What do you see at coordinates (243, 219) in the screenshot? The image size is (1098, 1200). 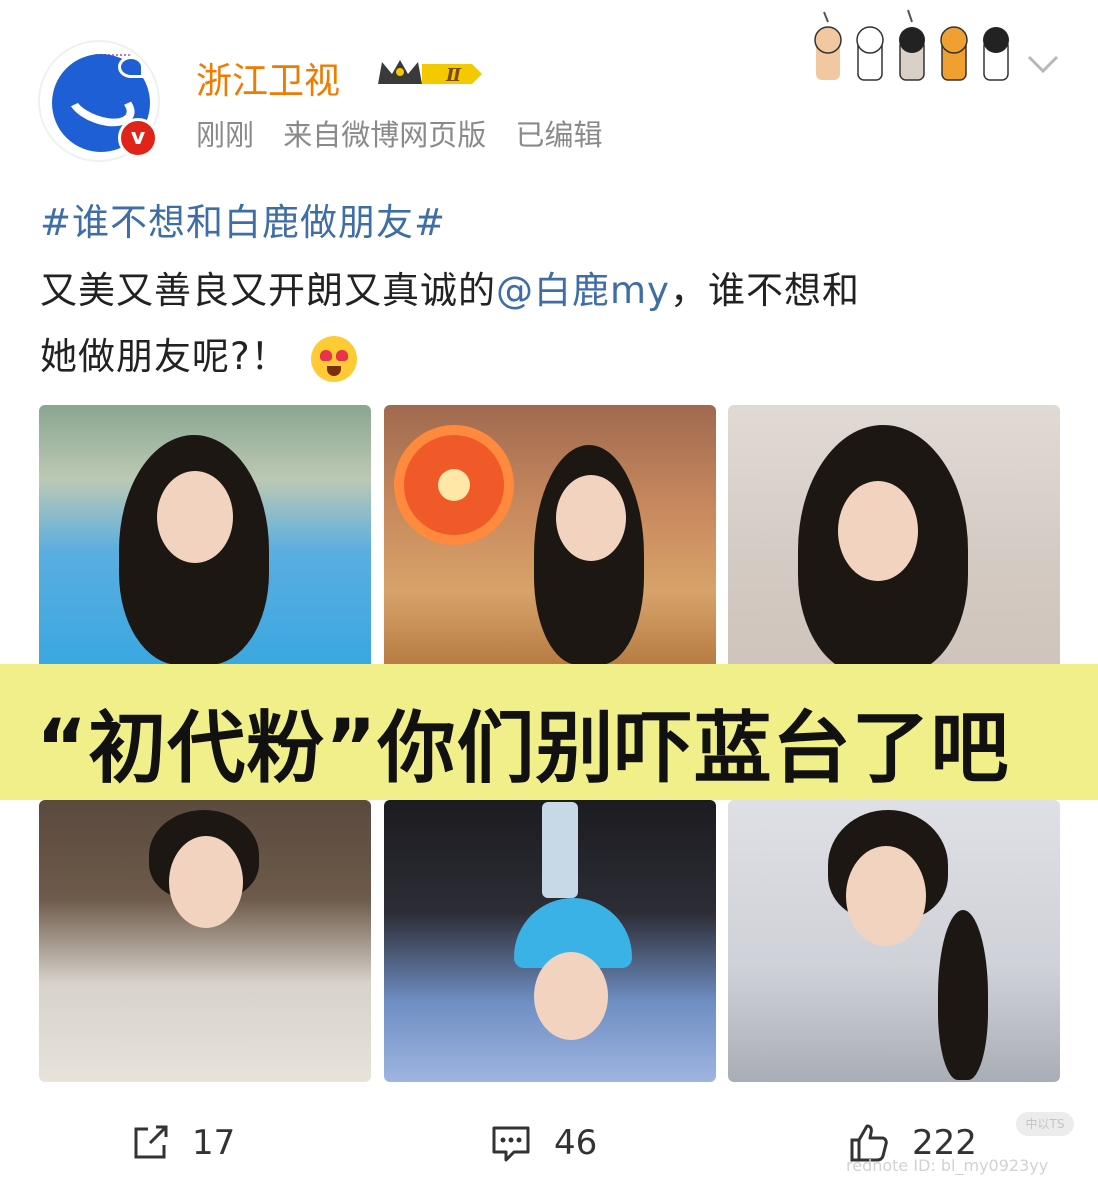 I see `topic-hashtag: #谁不想和白鹿做朋友#` at bounding box center [243, 219].